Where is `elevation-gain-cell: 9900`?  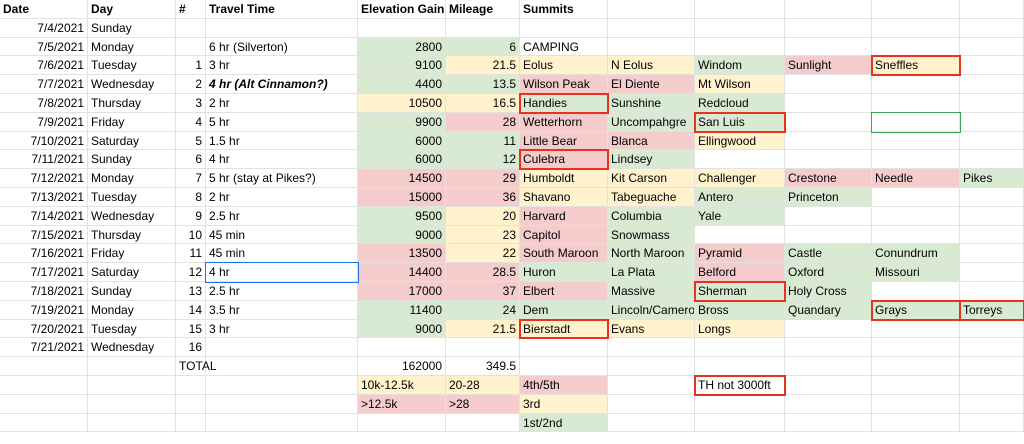 elevation-gain-cell: 9900 is located at coordinates (402, 122).